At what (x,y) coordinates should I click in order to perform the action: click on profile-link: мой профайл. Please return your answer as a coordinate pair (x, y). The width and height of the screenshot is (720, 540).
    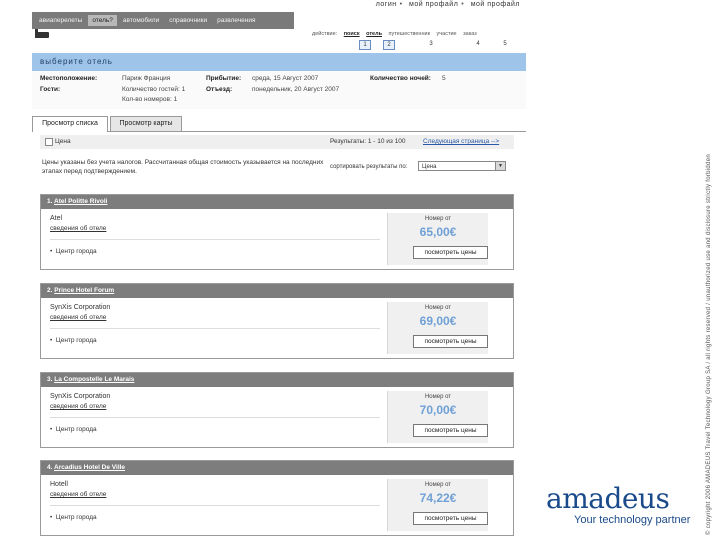
    Looking at the image, I should click on (433, 4).